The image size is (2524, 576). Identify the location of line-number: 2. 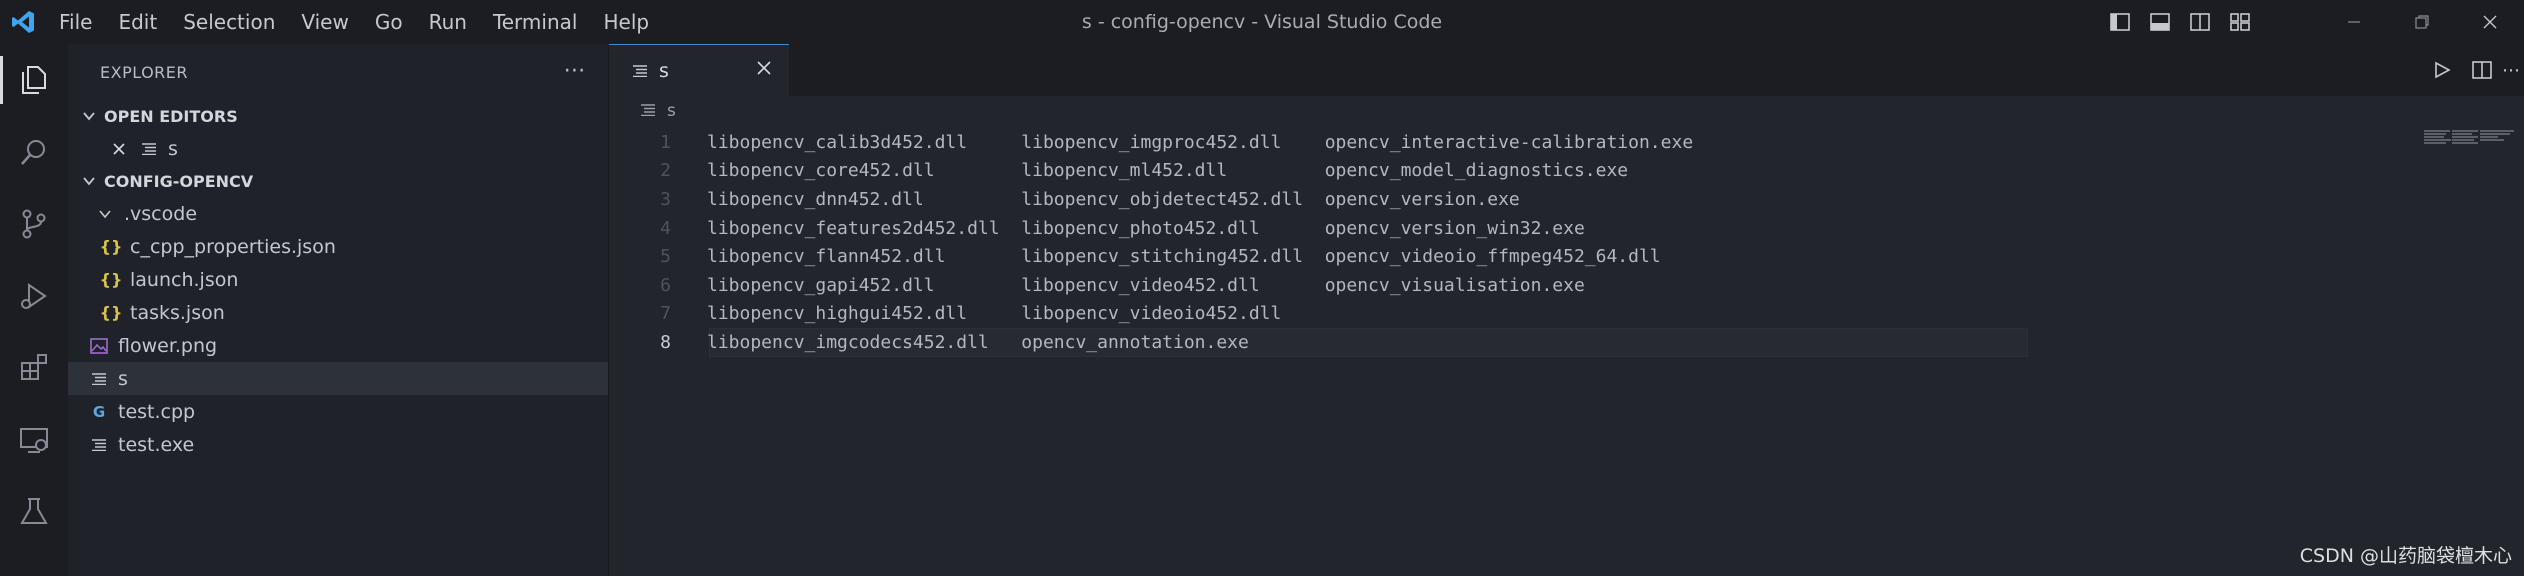
(665, 171).